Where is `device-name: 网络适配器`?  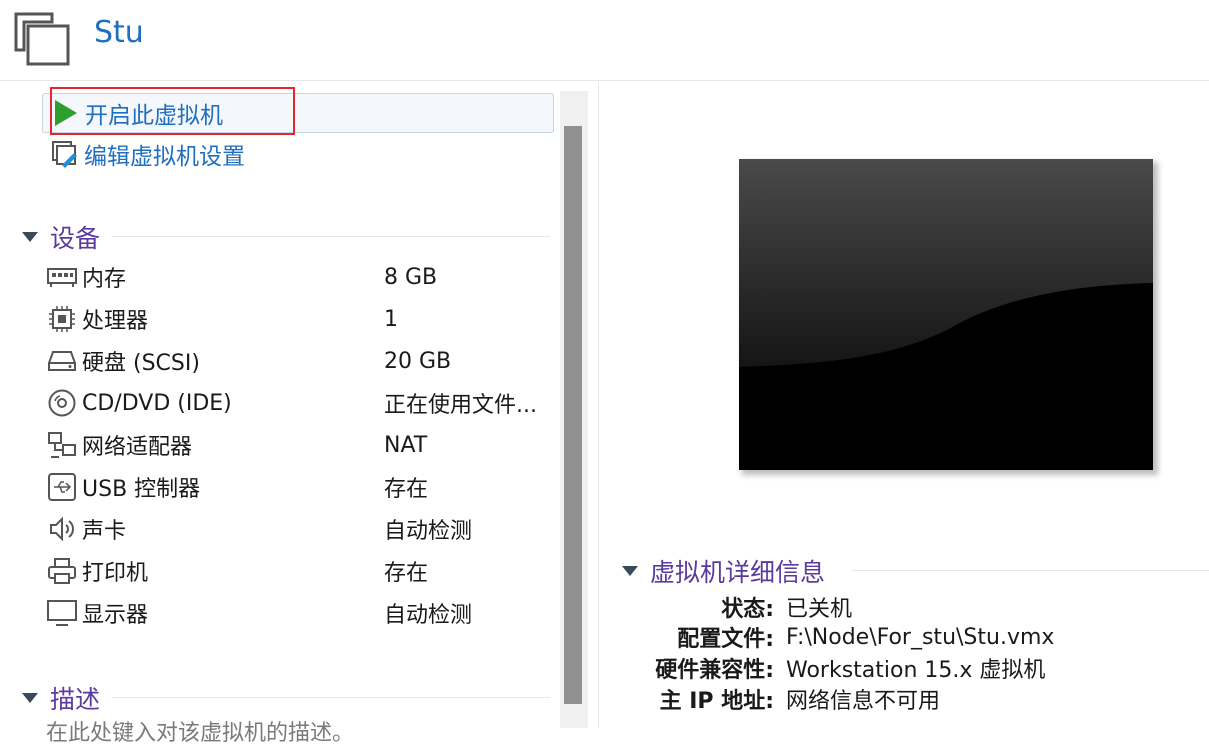 device-name: 网络适配器 is located at coordinates (137, 447).